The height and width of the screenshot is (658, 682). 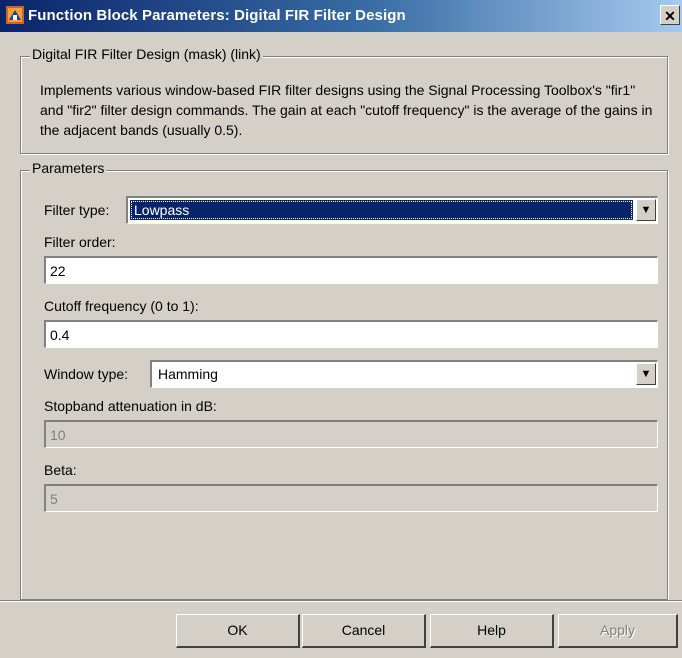 I want to click on beta-field: 5, so click(x=351, y=498).